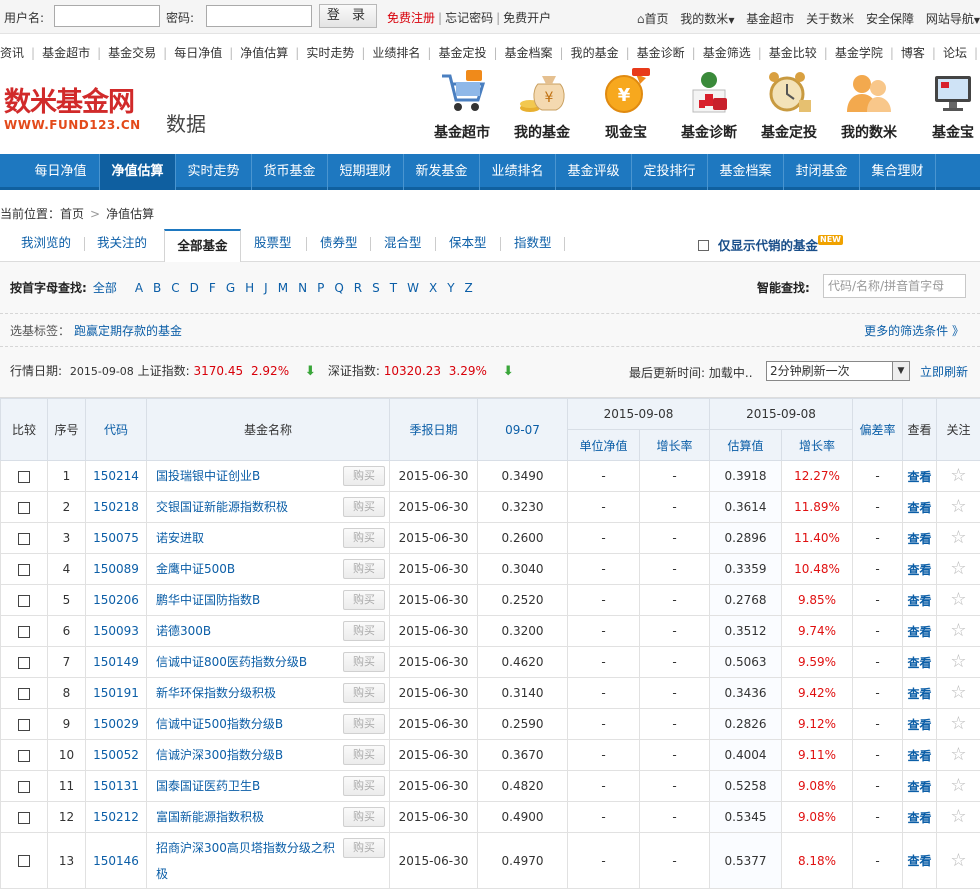 Image resolution: width=980 pixels, height=891 pixels. What do you see at coordinates (116, 631) in the screenshot?
I see `fund-code-link: 150093` at bounding box center [116, 631].